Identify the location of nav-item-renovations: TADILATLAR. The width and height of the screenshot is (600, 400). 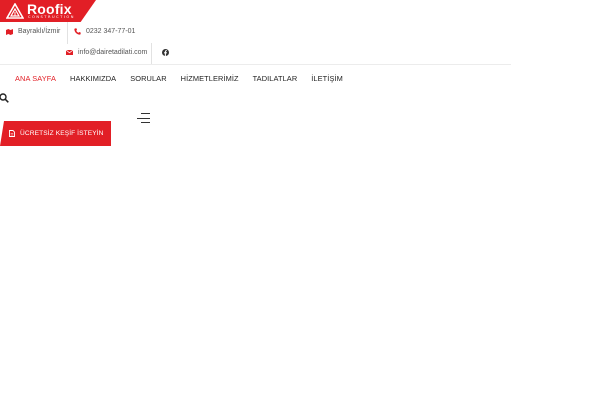
(275, 78).